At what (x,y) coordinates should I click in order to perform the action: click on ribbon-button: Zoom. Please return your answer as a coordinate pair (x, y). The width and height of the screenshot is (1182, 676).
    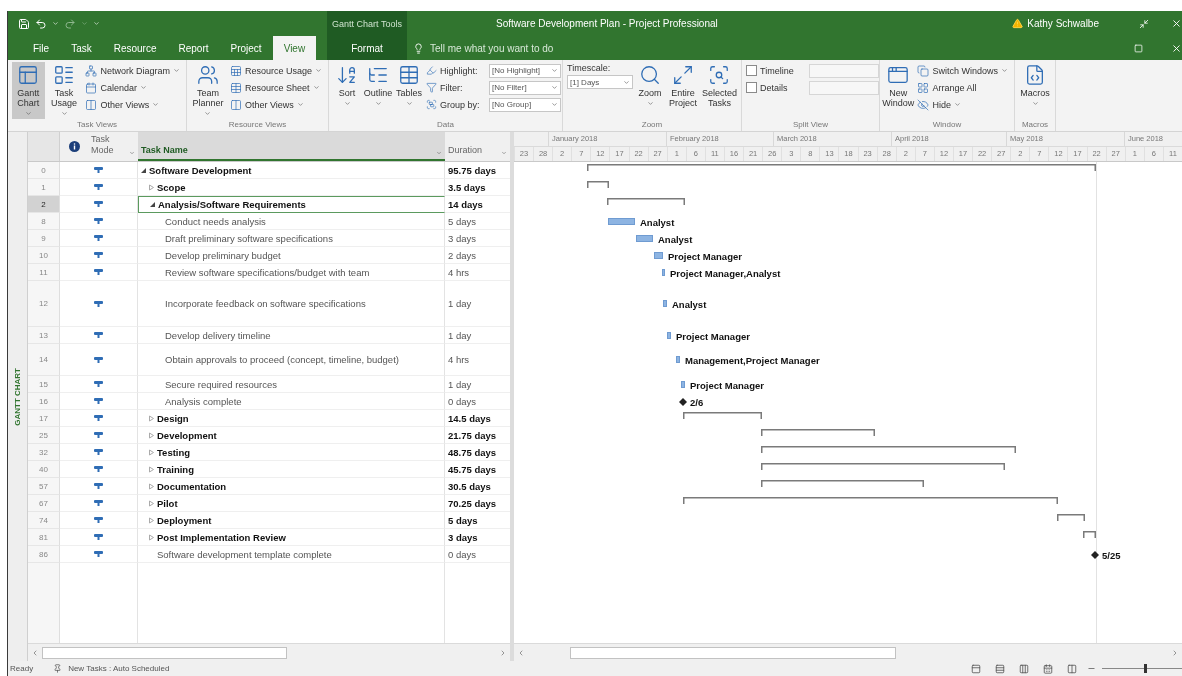
    Looking at the image, I should click on (650, 85).